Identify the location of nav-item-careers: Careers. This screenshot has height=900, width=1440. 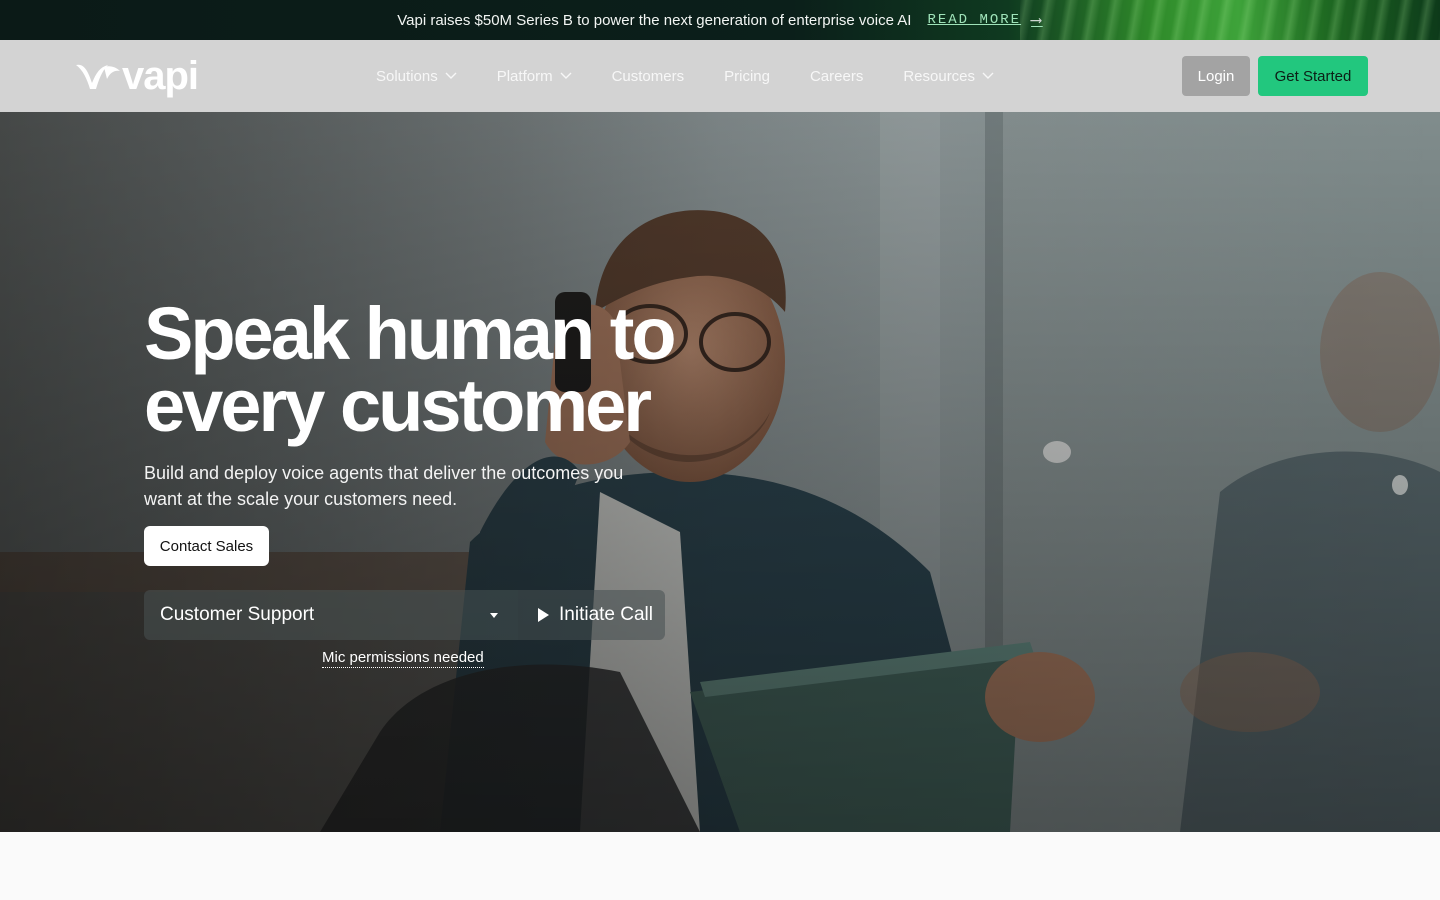
(836, 76).